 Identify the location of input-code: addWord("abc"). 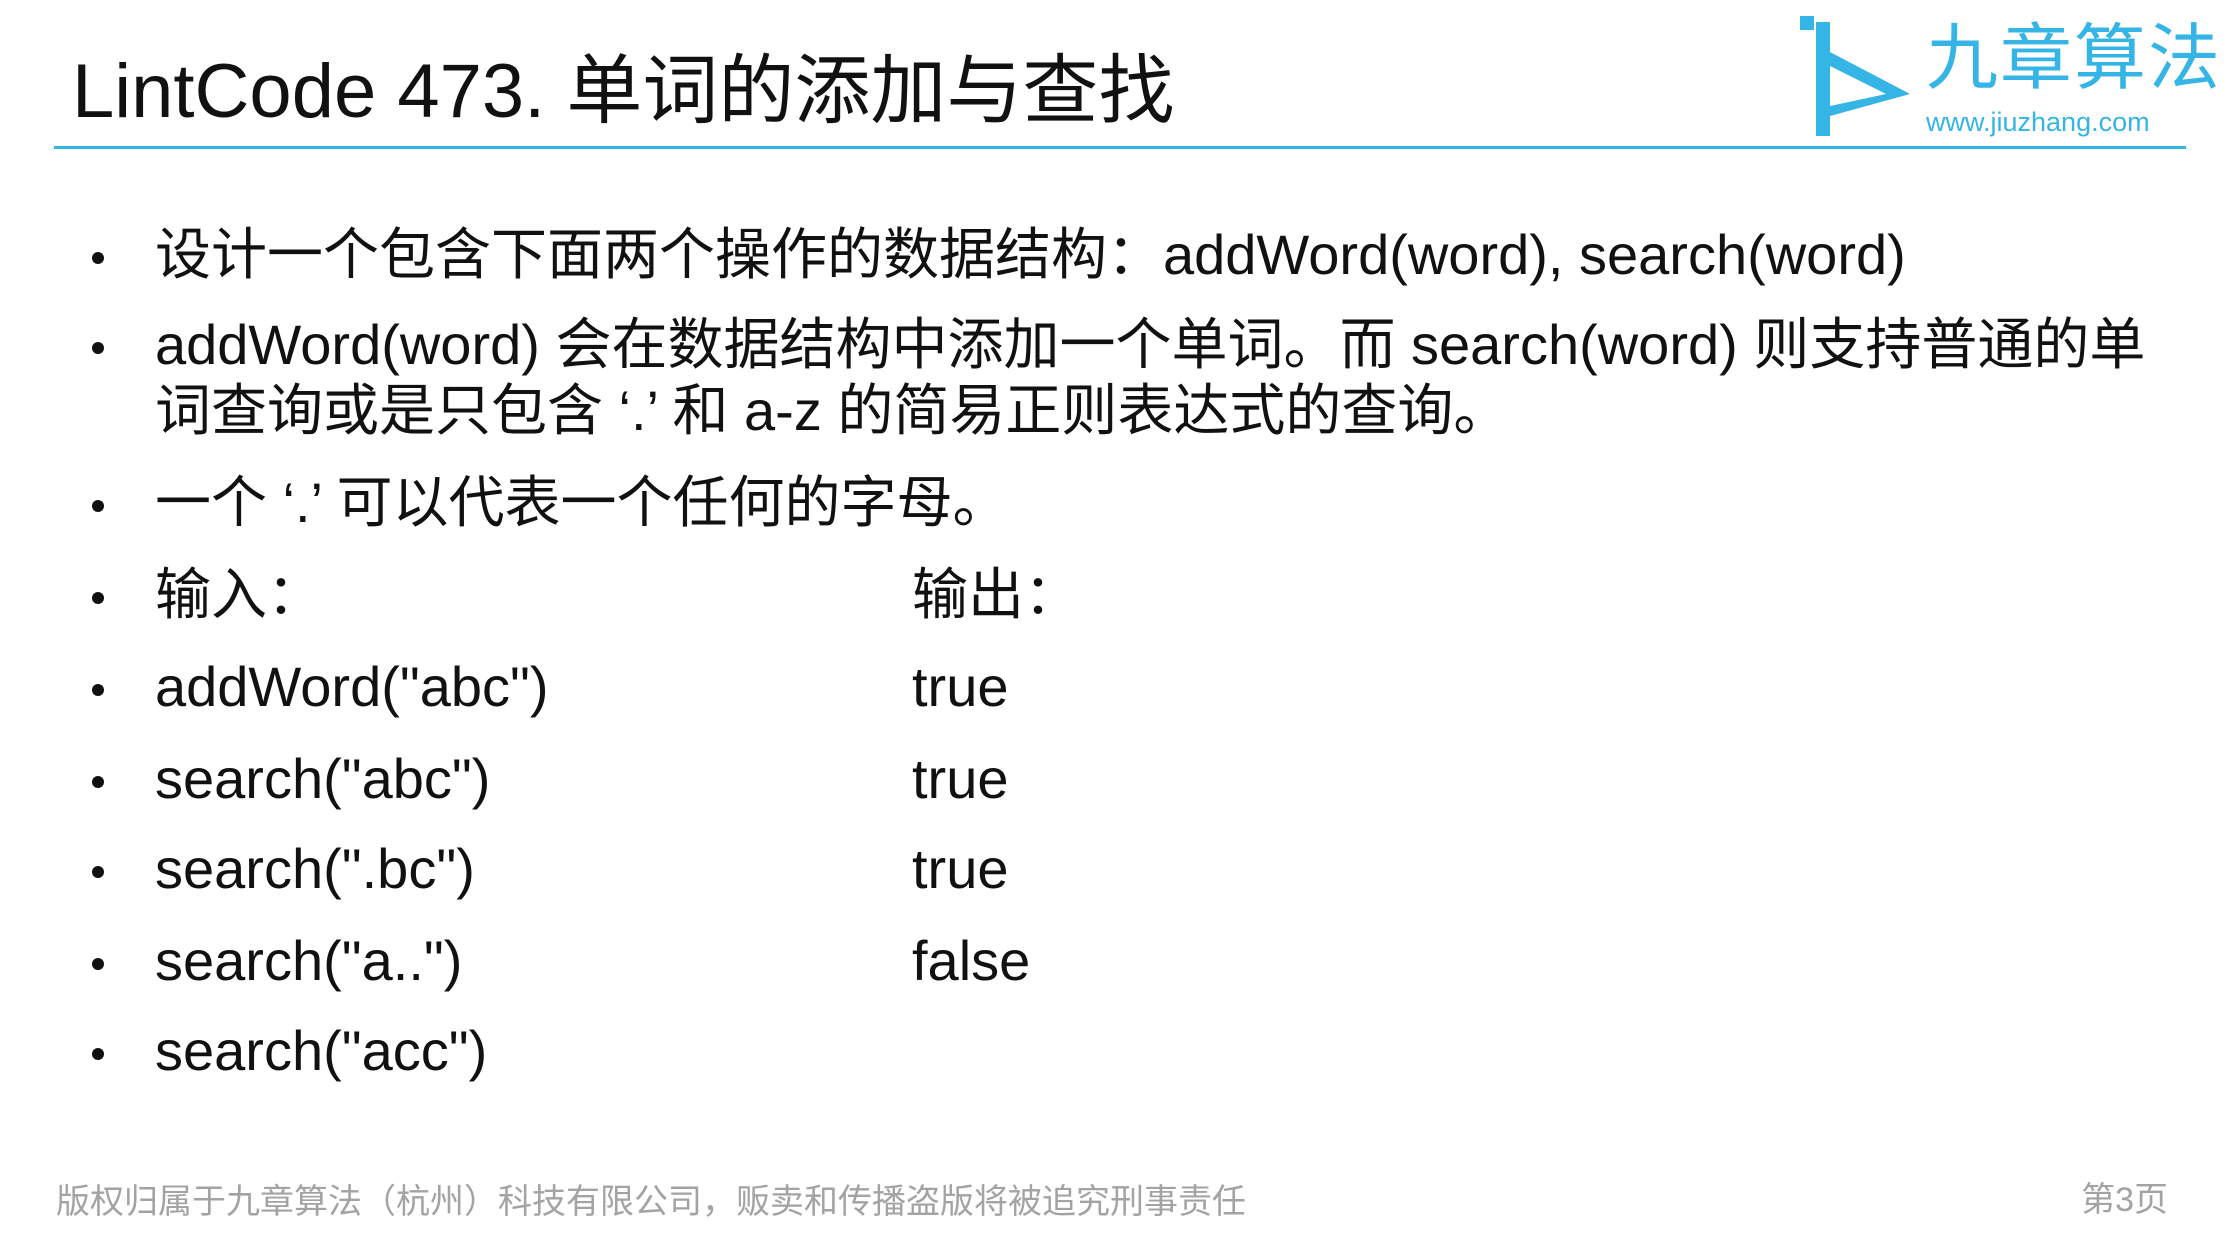
(352, 686).